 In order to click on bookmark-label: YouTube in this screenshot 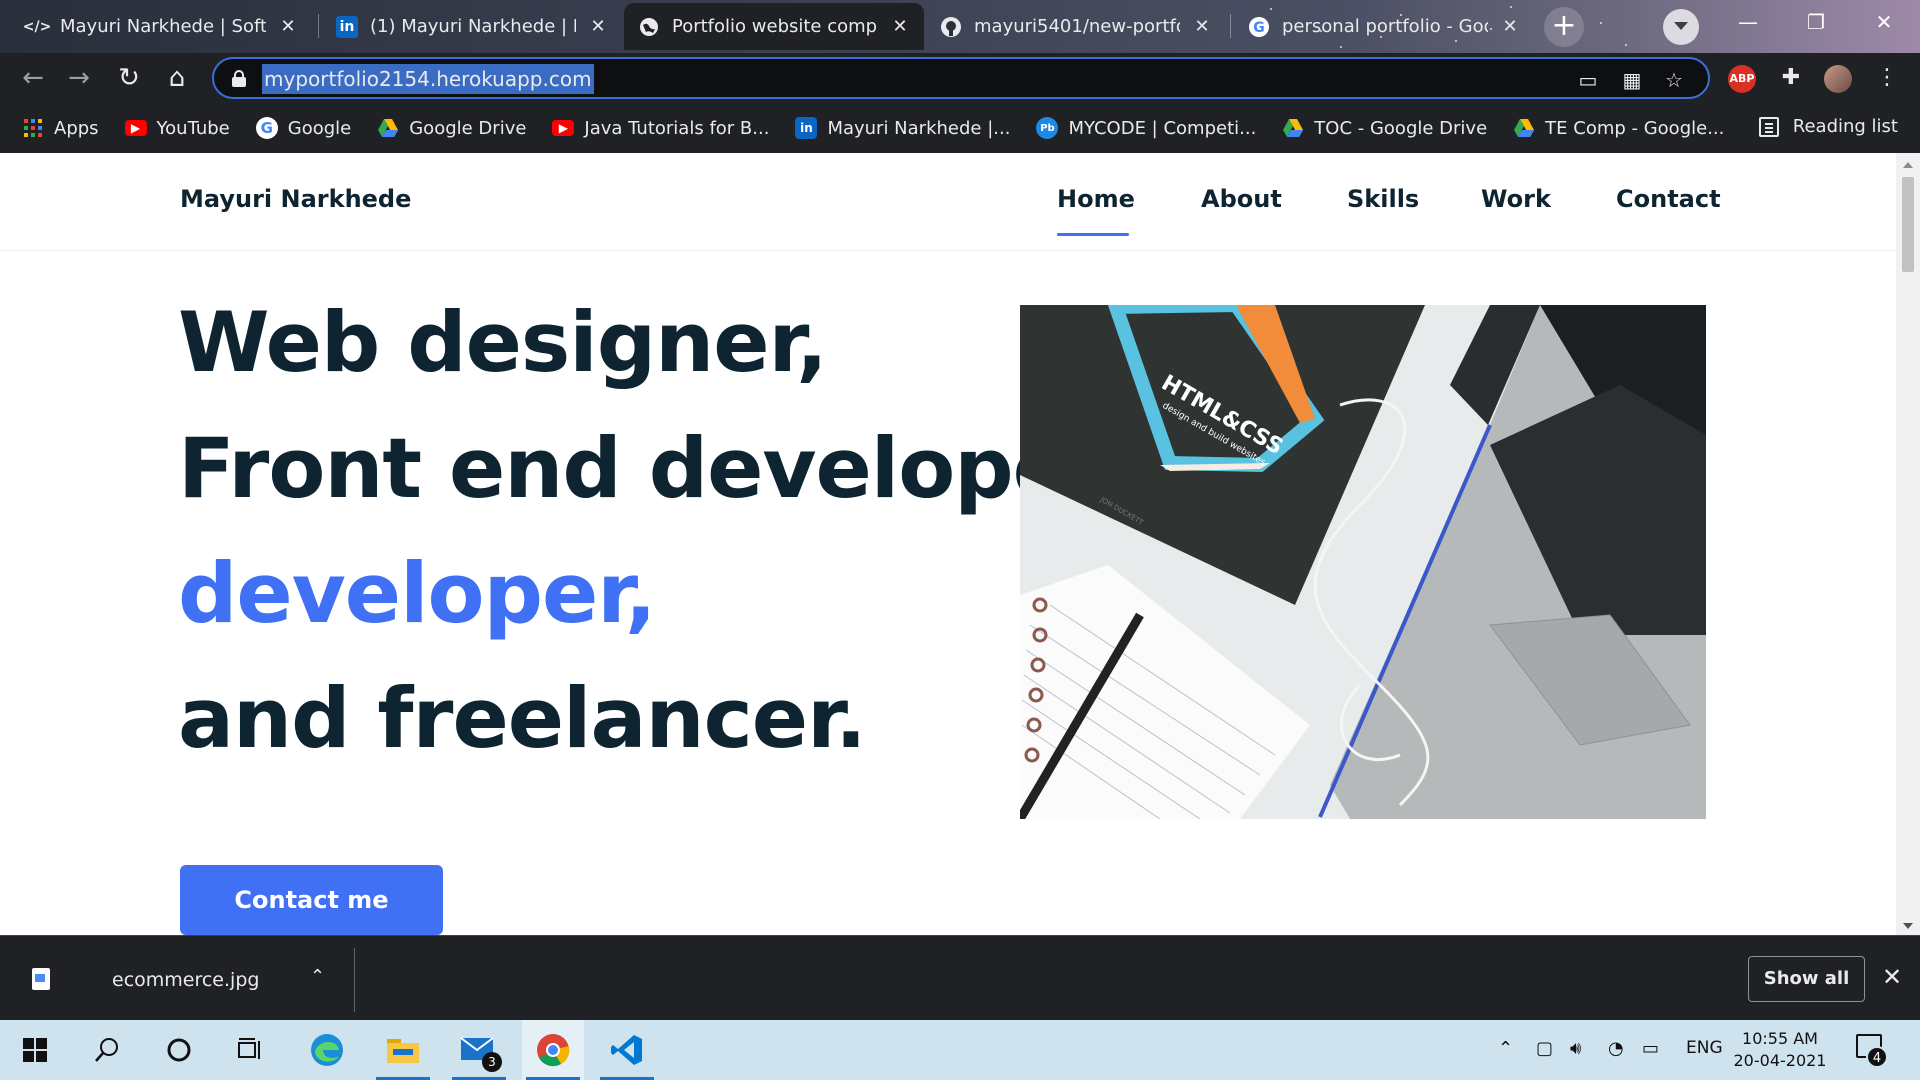, I will do `click(193, 128)`.